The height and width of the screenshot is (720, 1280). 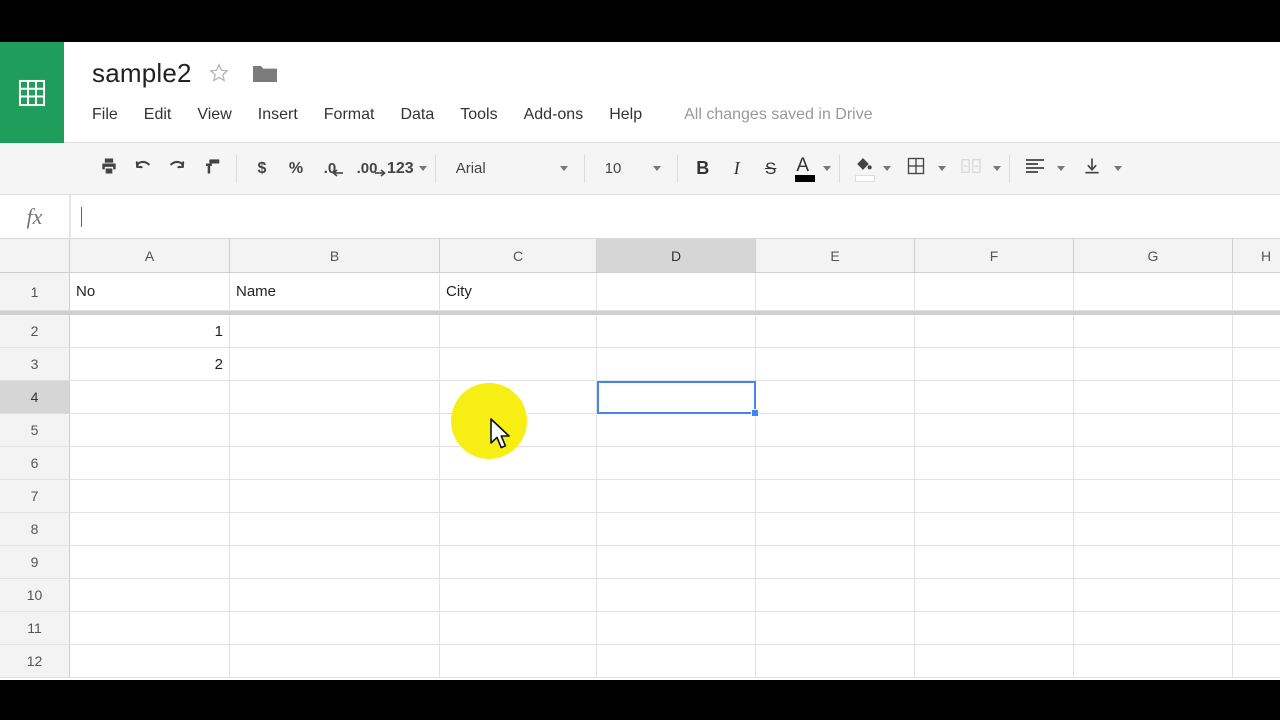 What do you see at coordinates (863, 169) in the screenshot?
I see `fill-color-button` at bounding box center [863, 169].